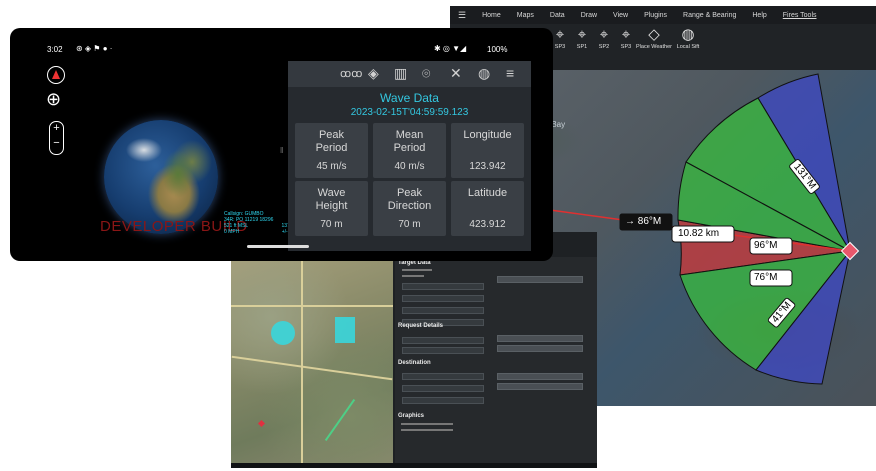 The height and width of the screenshot is (471, 876). Describe the element at coordinates (261, 423) in the screenshot. I see `red-marker` at that location.